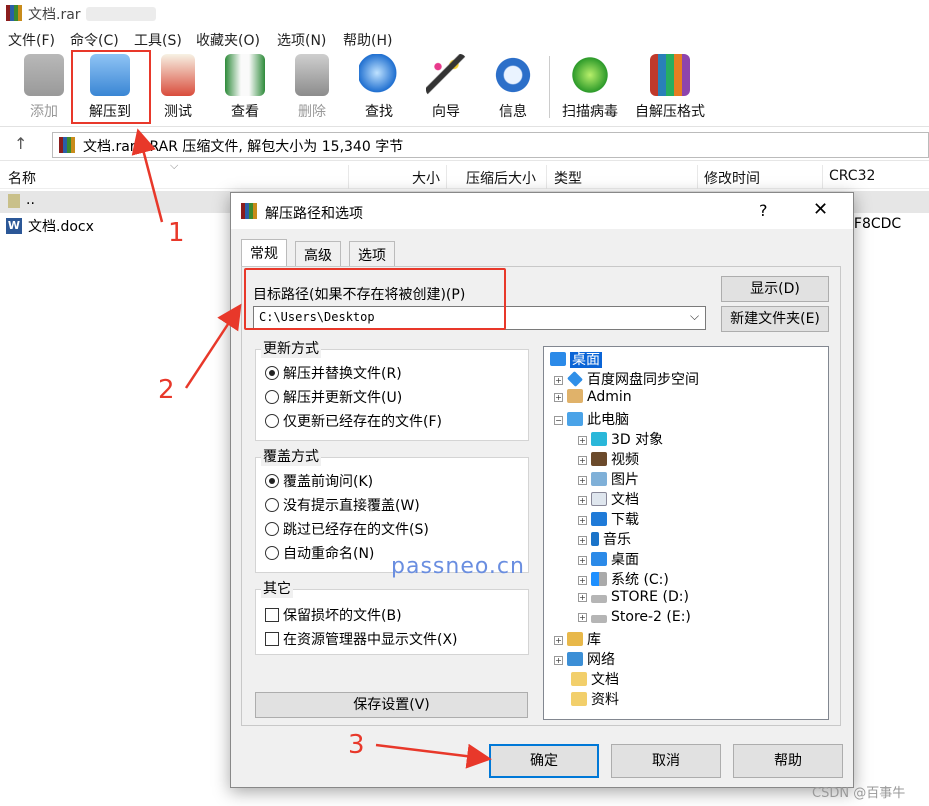 This screenshot has height=806, width=929. What do you see at coordinates (176, 233) in the screenshot?
I see `annotation-number-1: 1` at bounding box center [176, 233].